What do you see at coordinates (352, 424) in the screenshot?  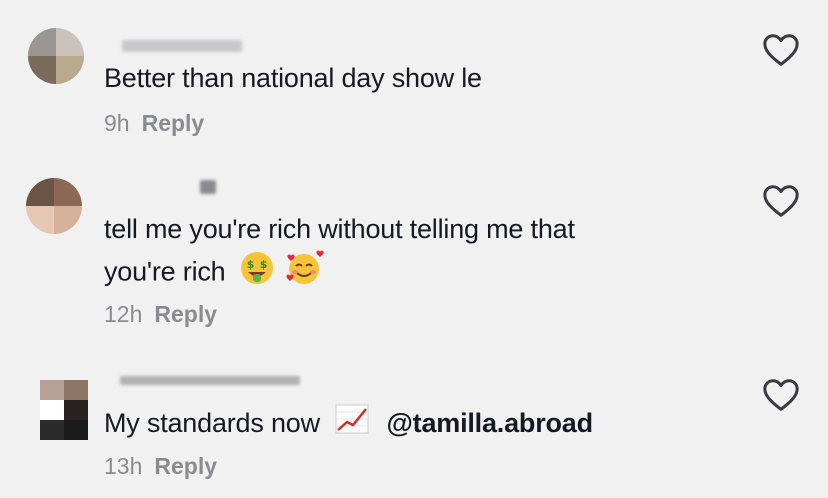 I see `chart-increasing-icon` at bounding box center [352, 424].